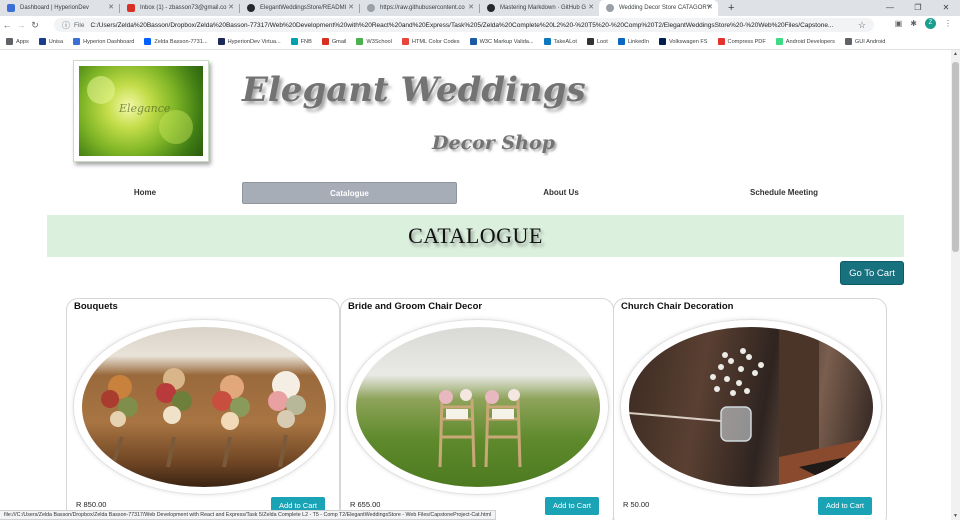 This screenshot has width=960, height=520. I want to click on bookmark-loot: Loot, so click(597, 41).